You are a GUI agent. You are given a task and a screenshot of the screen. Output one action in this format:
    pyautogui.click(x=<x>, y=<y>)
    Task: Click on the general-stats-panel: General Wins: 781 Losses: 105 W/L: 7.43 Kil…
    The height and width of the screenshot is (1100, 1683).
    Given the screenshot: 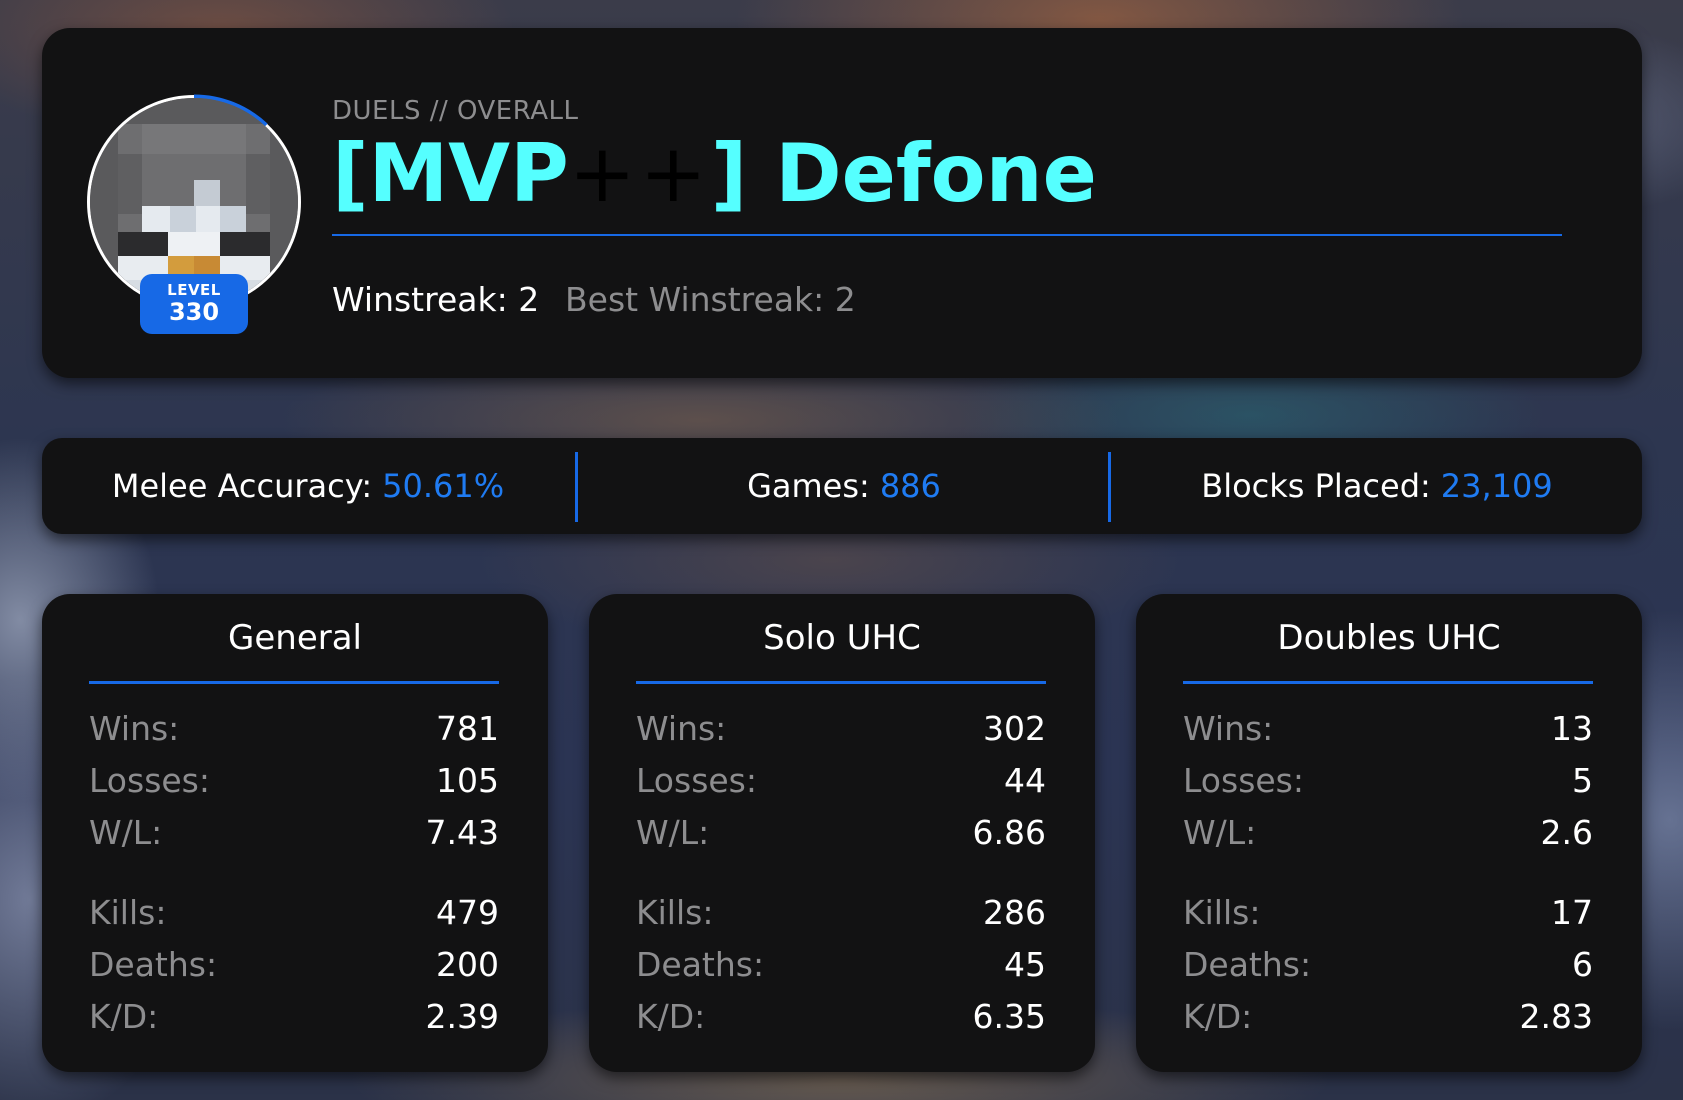 What is the action you would take?
    pyautogui.click(x=295, y=833)
    